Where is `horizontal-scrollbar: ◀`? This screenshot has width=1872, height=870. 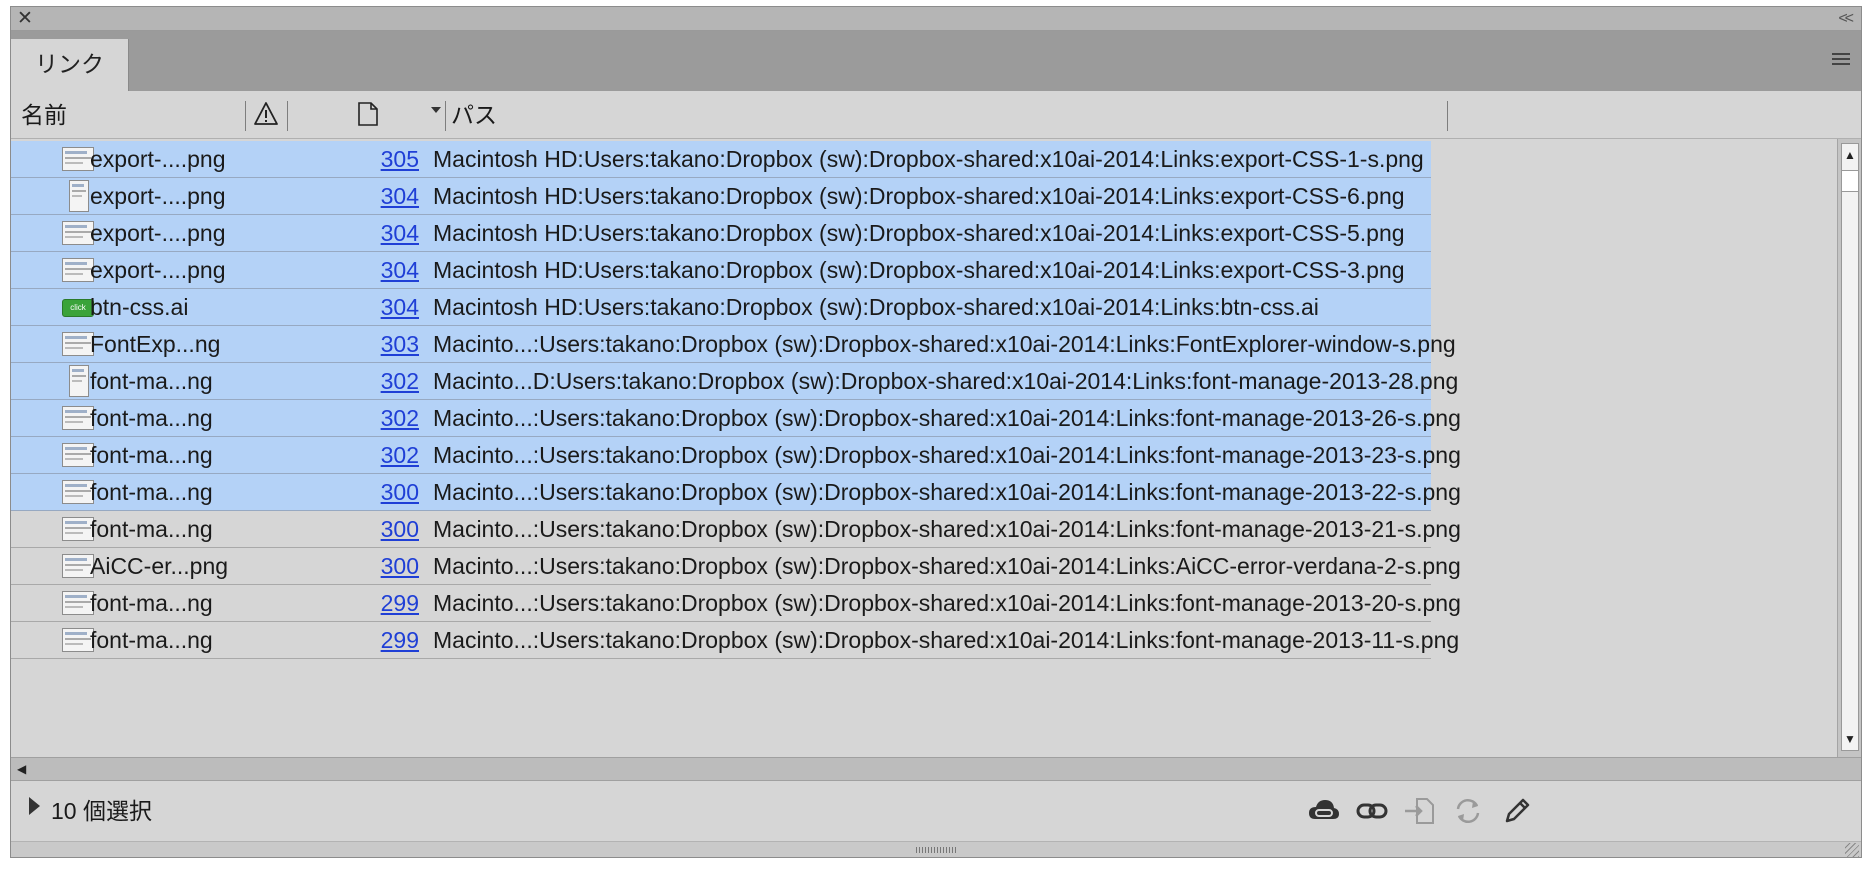 horizontal-scrollbar: ◀ is located at coordinates (936, 769).